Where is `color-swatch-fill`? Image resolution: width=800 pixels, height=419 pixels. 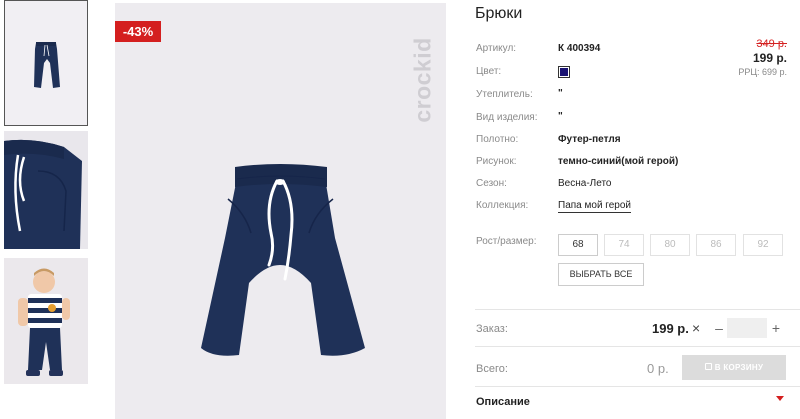
color-swatch-fill is located at coordinates (564, 72).